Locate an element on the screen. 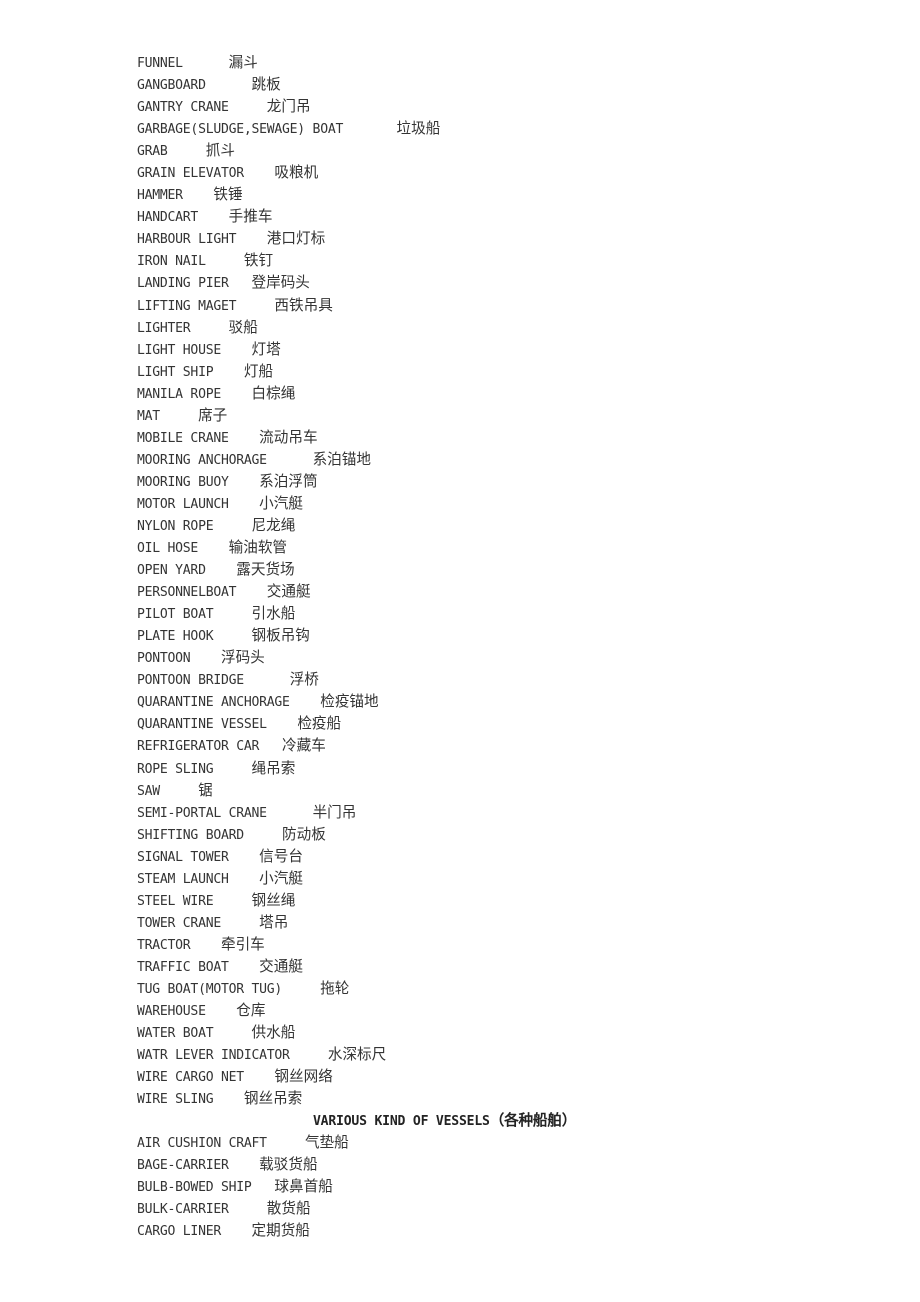 The height and width of the screenshot is (1302, 920). glossary-entry: GARBAGE(SLUDGE,SEWAGE) BOAT 垃圾船 is located at coordinates (507, 129).